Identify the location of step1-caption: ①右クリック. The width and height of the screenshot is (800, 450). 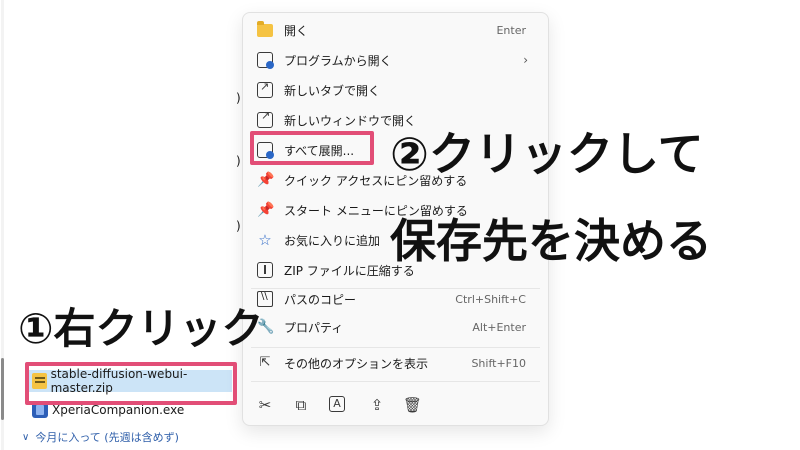
(141, 328).